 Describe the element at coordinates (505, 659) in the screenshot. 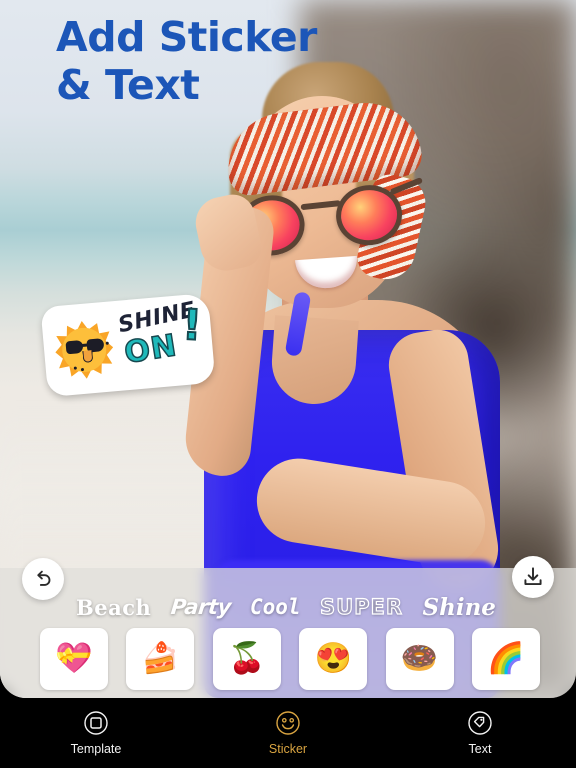

I see `sticker-item-rainbow: 🌈` at that location.